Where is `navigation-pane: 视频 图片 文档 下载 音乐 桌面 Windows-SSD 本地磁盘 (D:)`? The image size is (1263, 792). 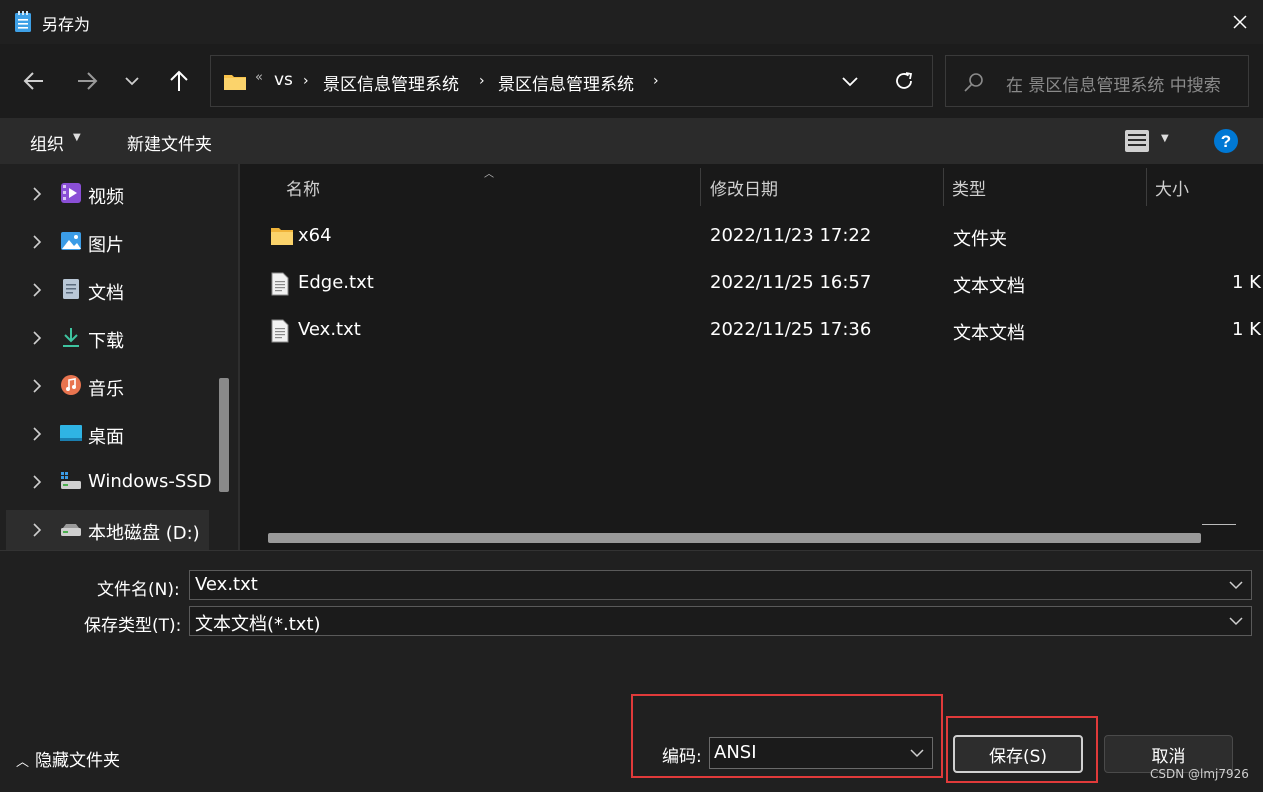
navigation-pane: 视频 图片 文档 下载 音乐 桌面 Windows-SSD 本地磁盘 (D:) is located at coordinates (119, 357).